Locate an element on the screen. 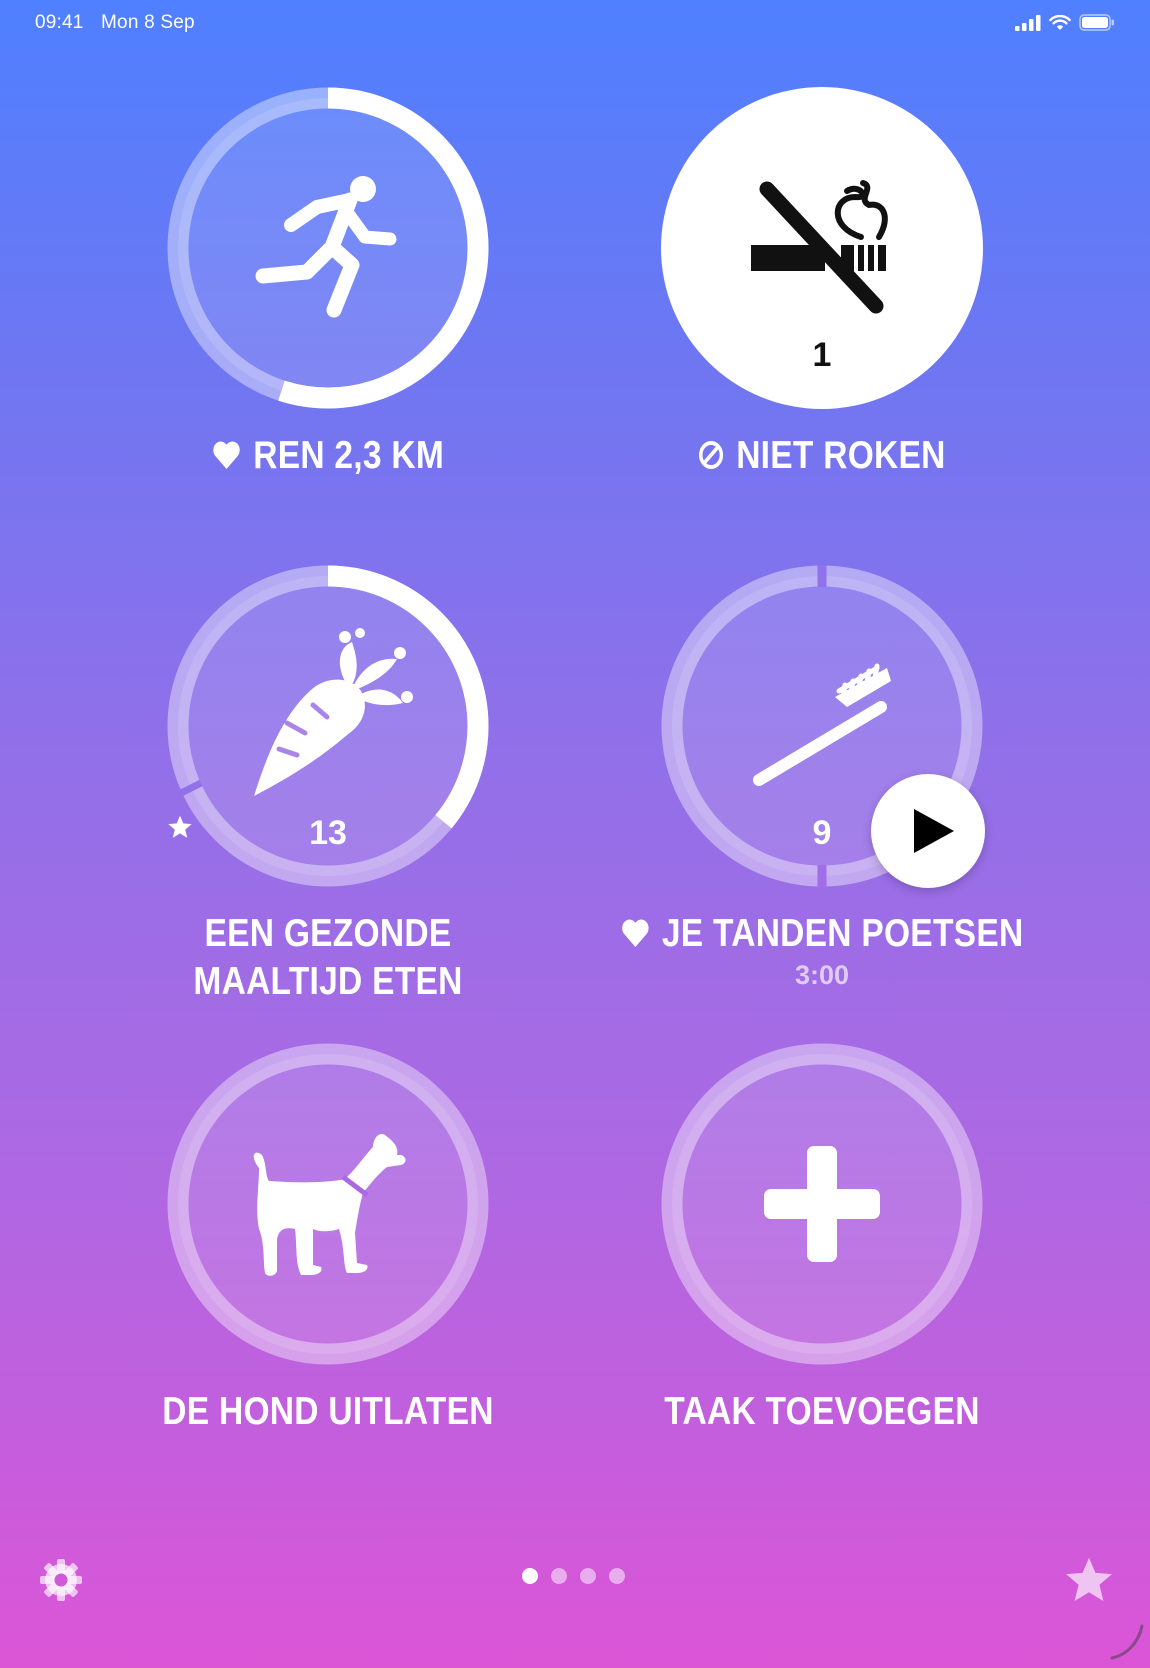 The image size is (1150, 1668). play-icon is located at coordinates (934, 831).